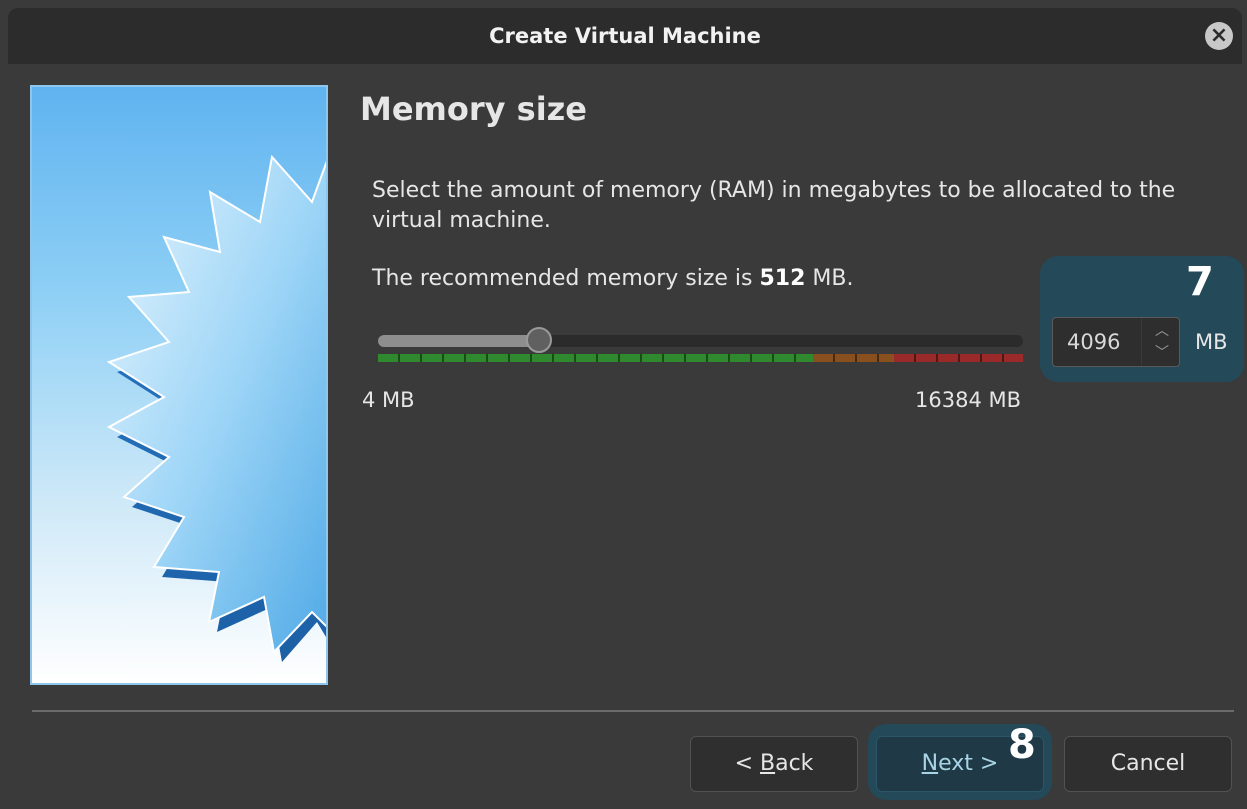  What do you see at coordinates (1211, 342) in the screenshot?
I see `memory-unit-label: MB` at bounding box center [1211, 342].